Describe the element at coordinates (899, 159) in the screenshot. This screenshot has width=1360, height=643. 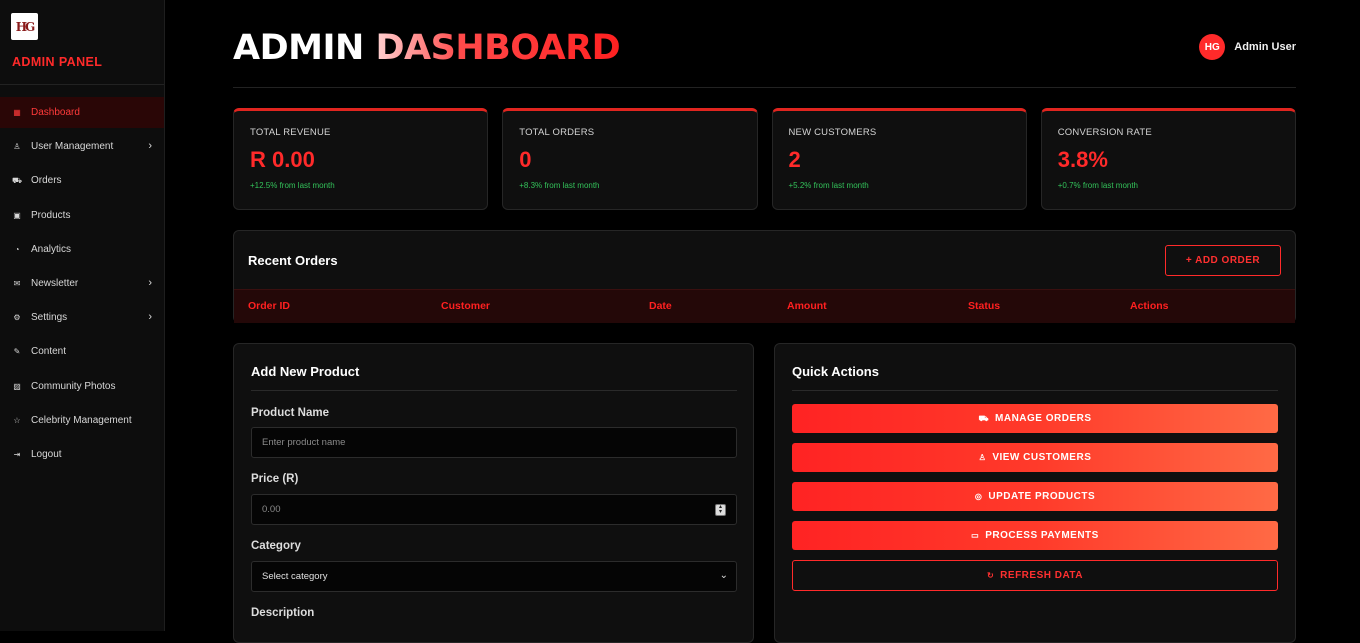
I see `stat-card-customers: NEW CUSTOMERS 2 +5.2% from last month` at that location.